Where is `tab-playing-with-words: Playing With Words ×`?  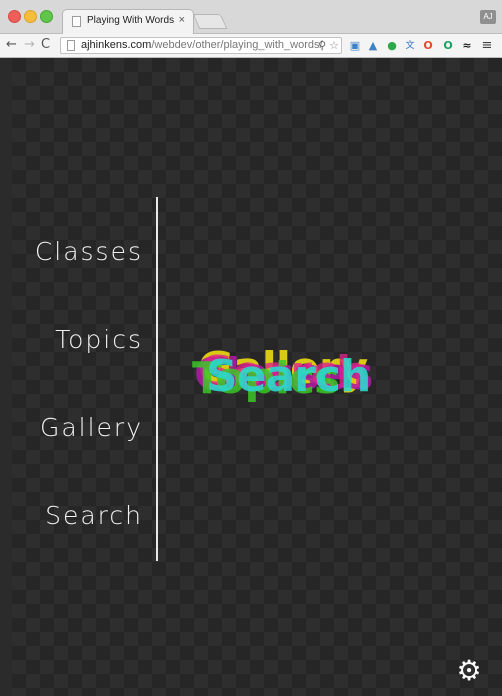
tab-playing-with-words: Playing With Words × is located at coordinates (128, 21).